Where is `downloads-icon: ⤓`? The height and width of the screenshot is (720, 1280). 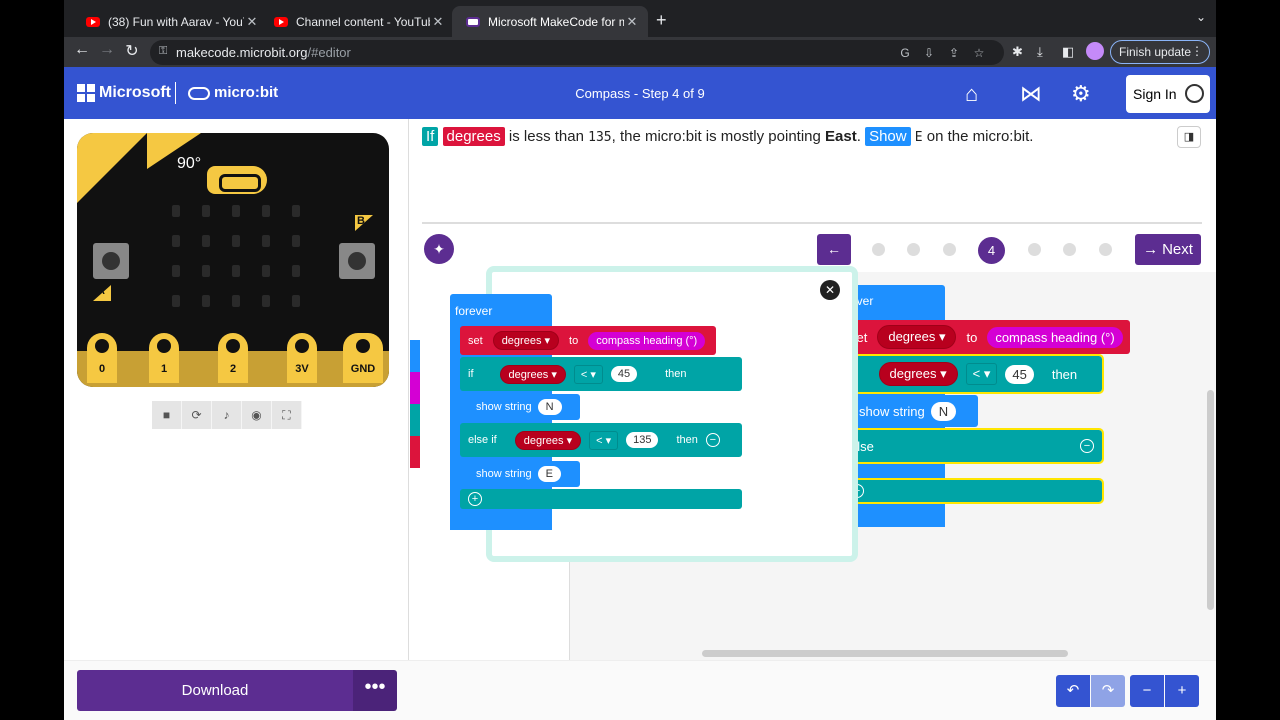 downloads-icon: ⤓ is located at coordinates (1040, 52).